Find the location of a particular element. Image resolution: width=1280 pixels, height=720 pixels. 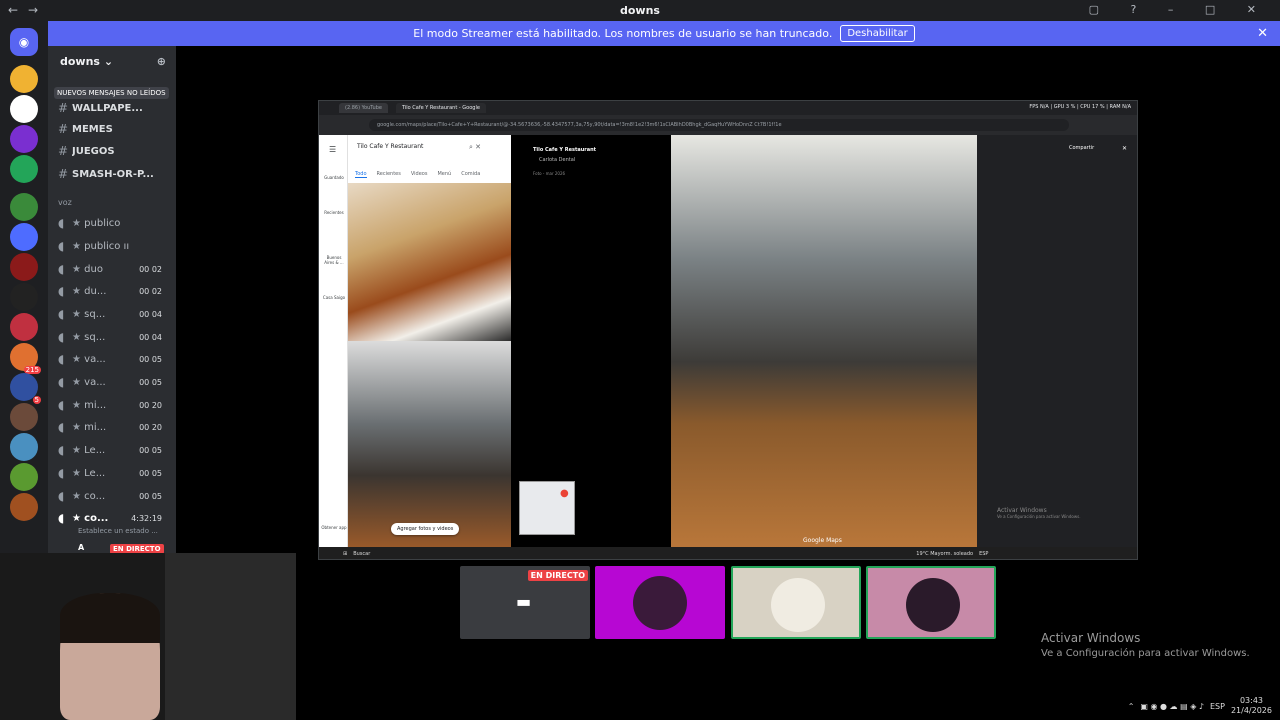

share-button: Compartir is located at coordinates (1081, 148).